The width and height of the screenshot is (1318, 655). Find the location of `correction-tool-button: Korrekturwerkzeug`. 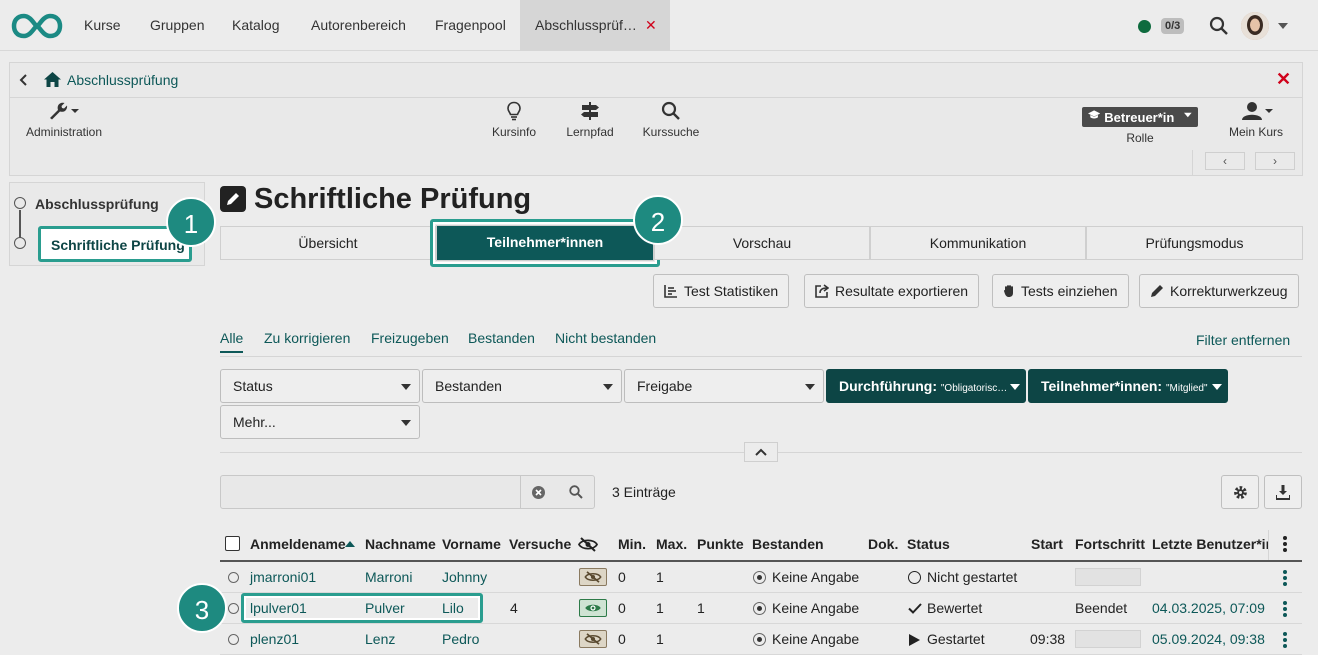

correction-tool-button: Korrekturwerkzeug is located at coordinates (1219, 291).